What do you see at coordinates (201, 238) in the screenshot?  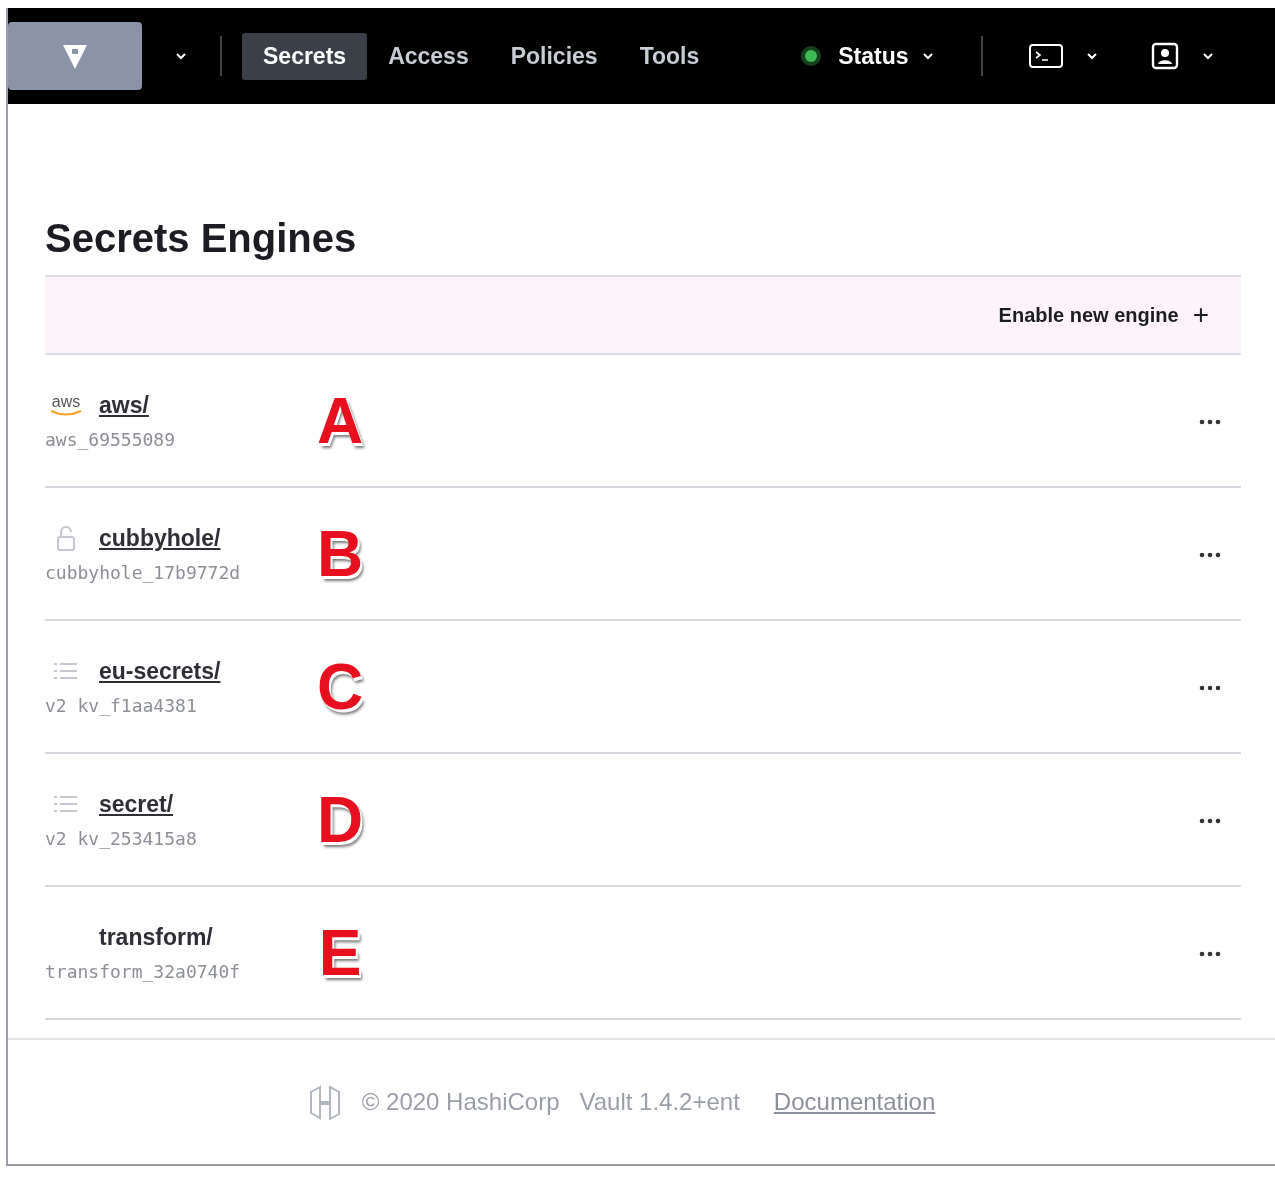 I see `page-title: Secrets Engines` at bounding box center [201, 238].